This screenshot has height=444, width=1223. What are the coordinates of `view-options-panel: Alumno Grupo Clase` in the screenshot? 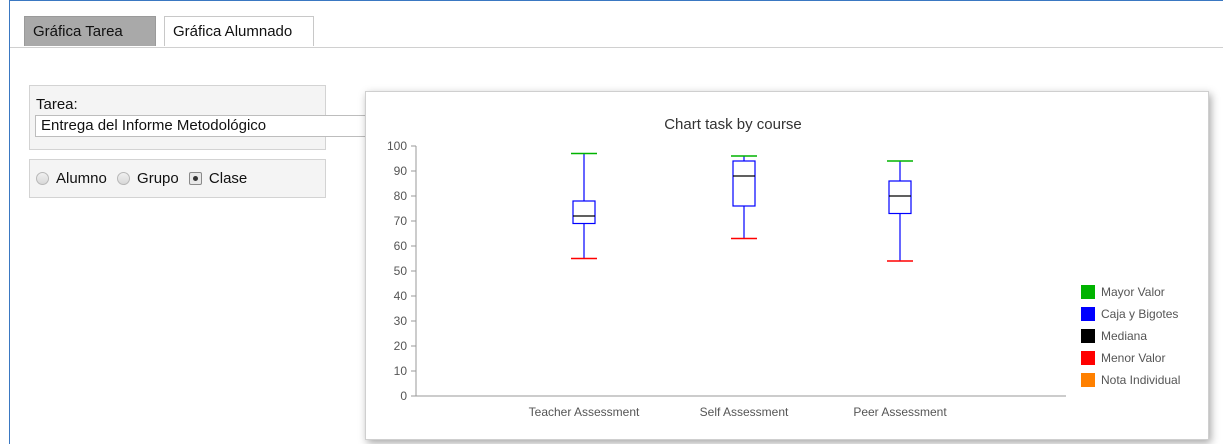 It's located at (177, 178).